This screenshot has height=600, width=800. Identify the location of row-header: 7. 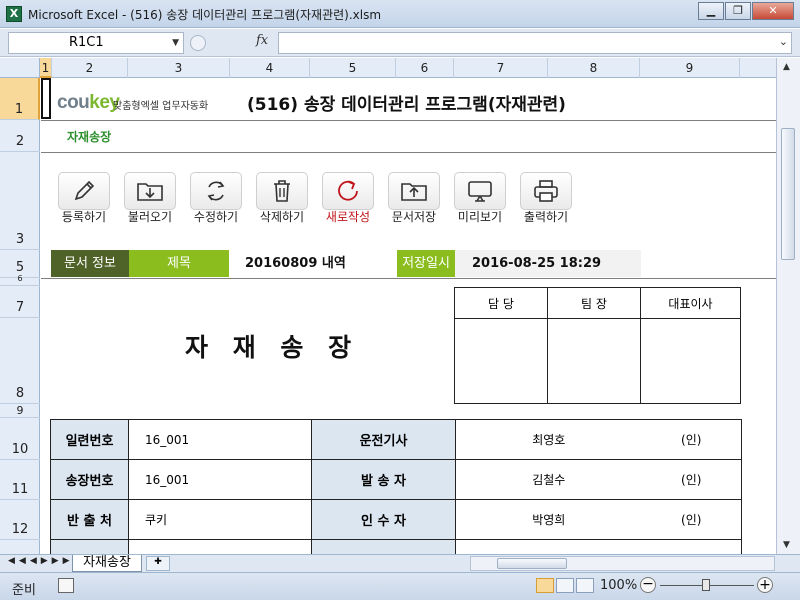
(20, 302).